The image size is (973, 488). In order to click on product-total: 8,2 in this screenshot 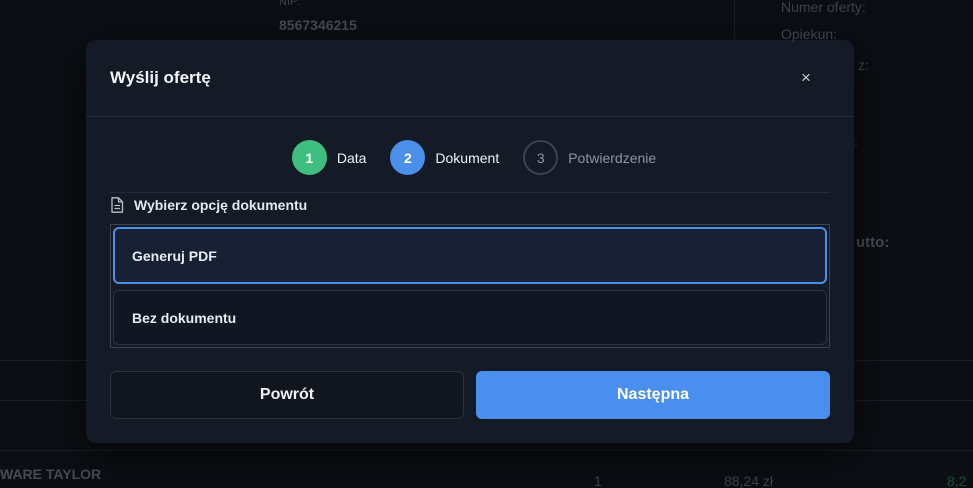, I will do `click(957, 480)`.